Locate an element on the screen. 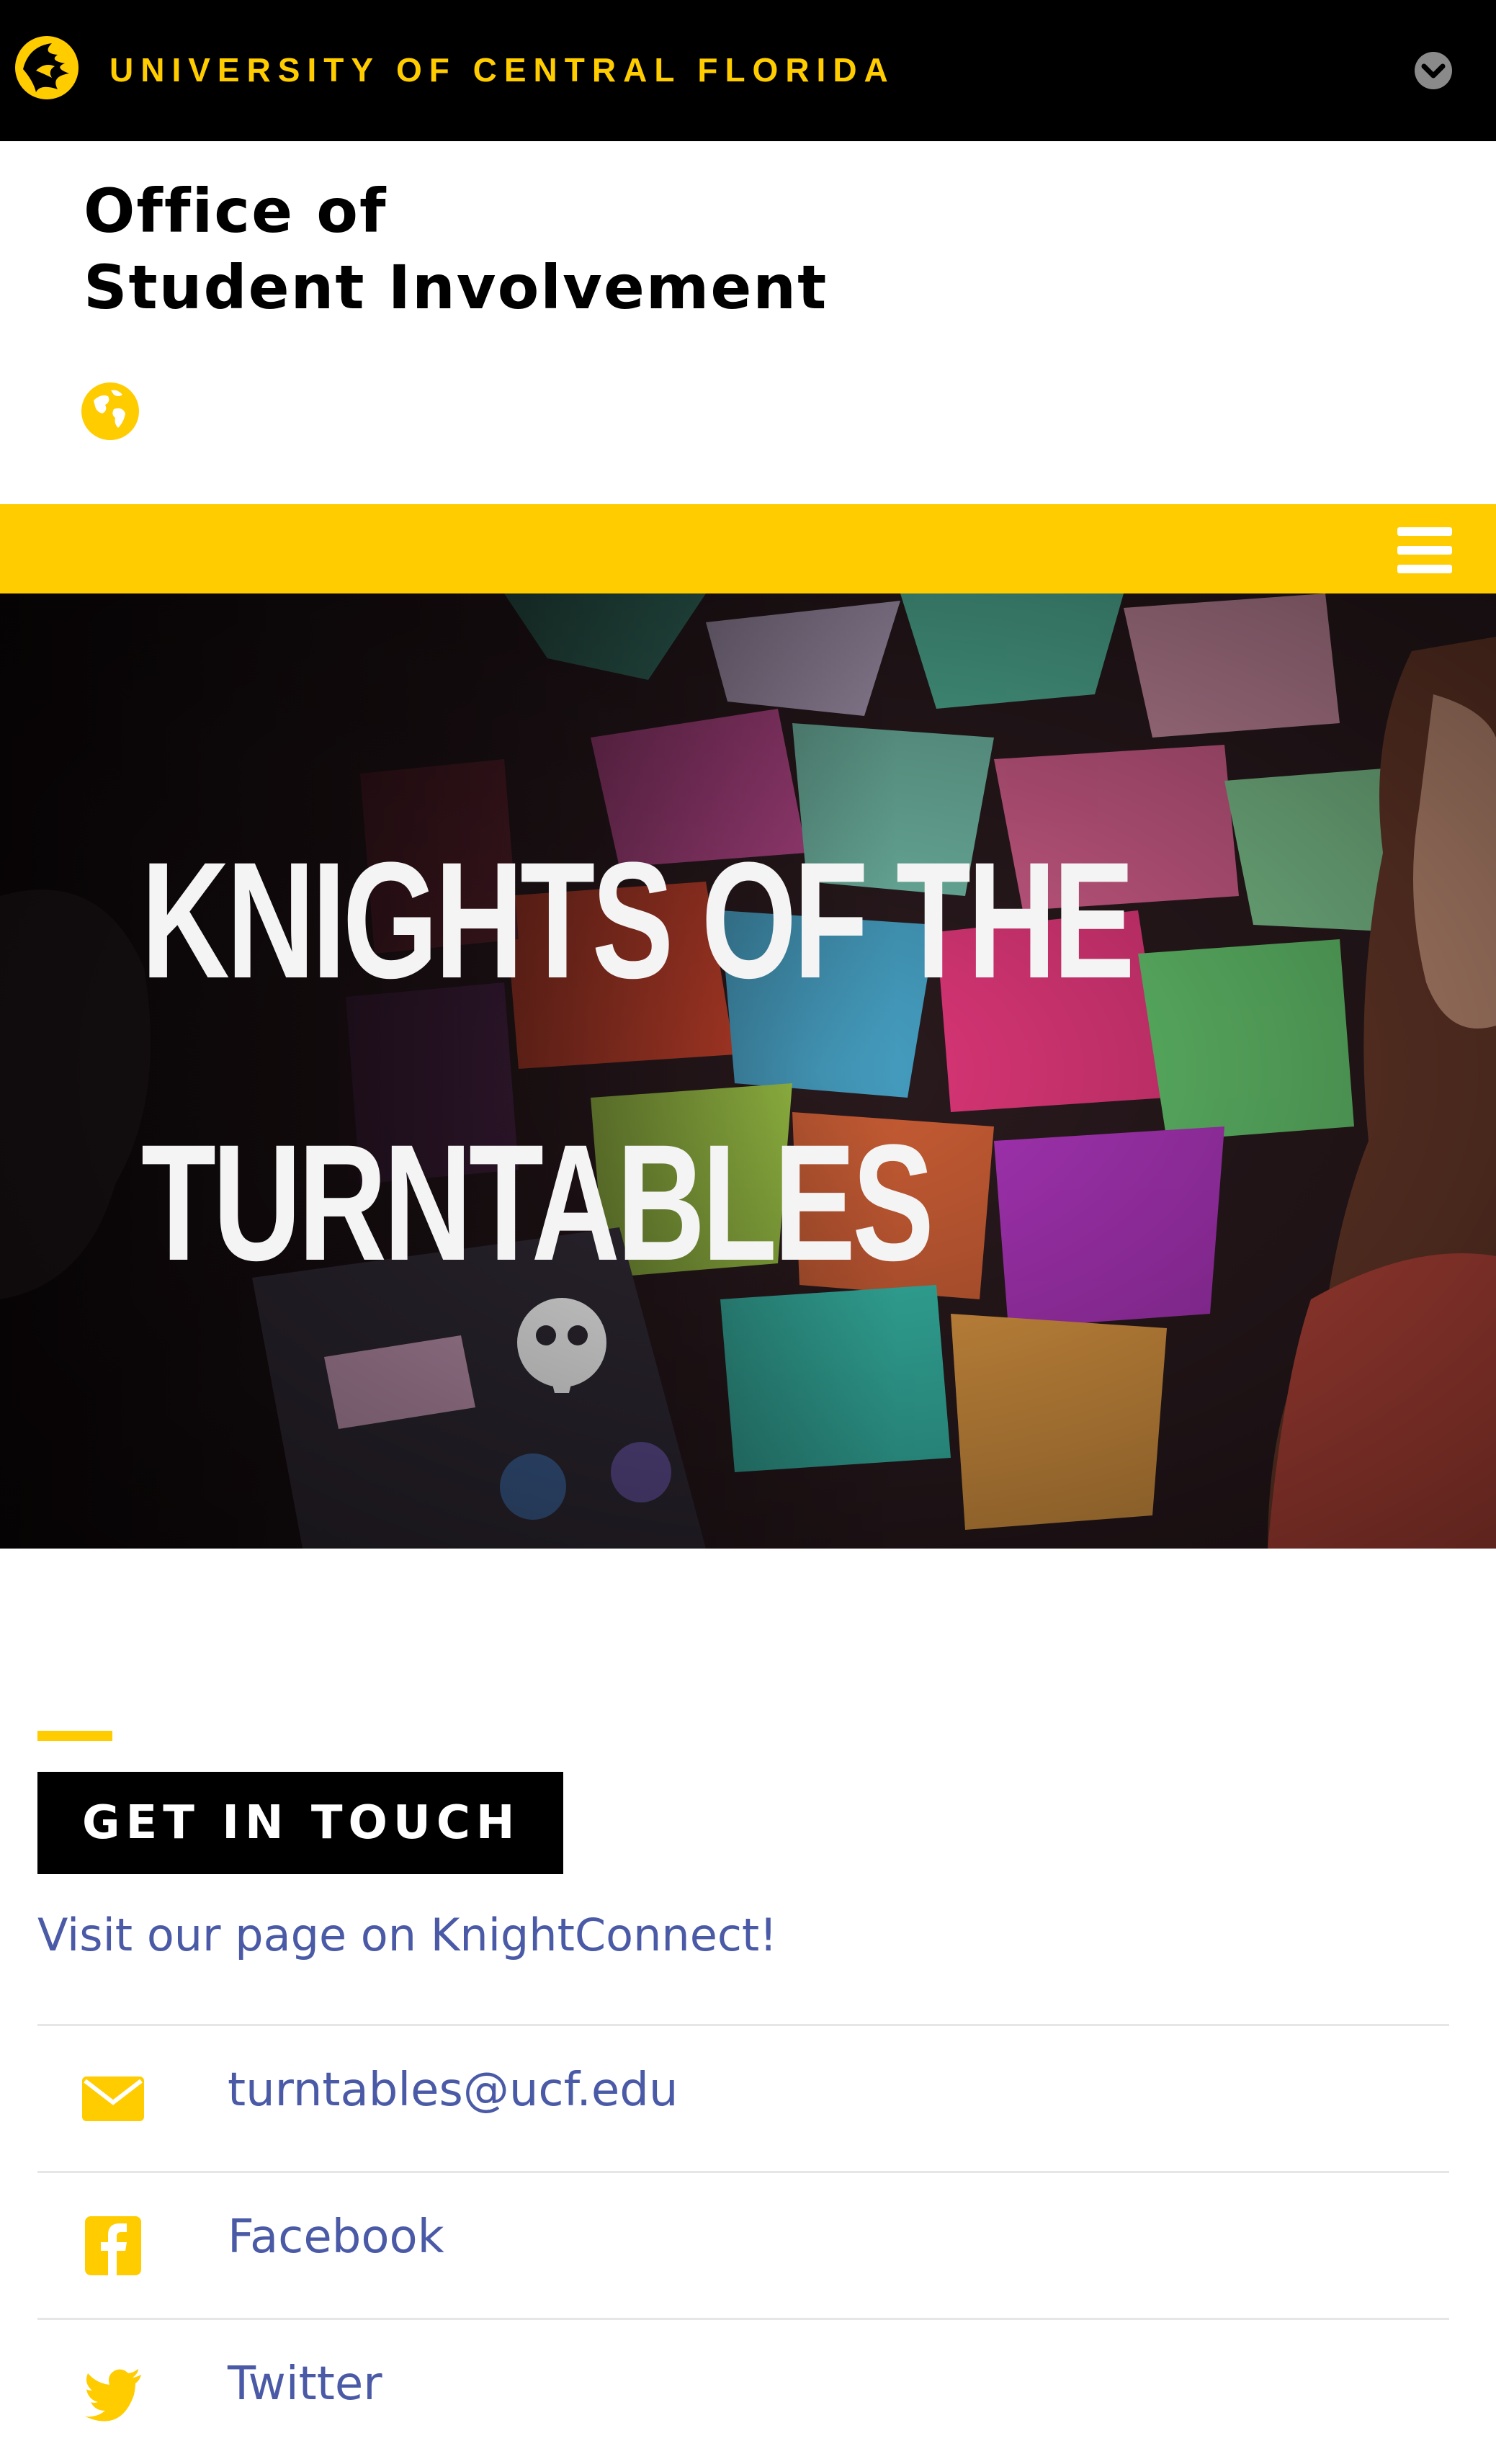  ucf-header-bar: UNIVERSITY OF CENTRAL FLORIDA is located at coordinates (748, 70).